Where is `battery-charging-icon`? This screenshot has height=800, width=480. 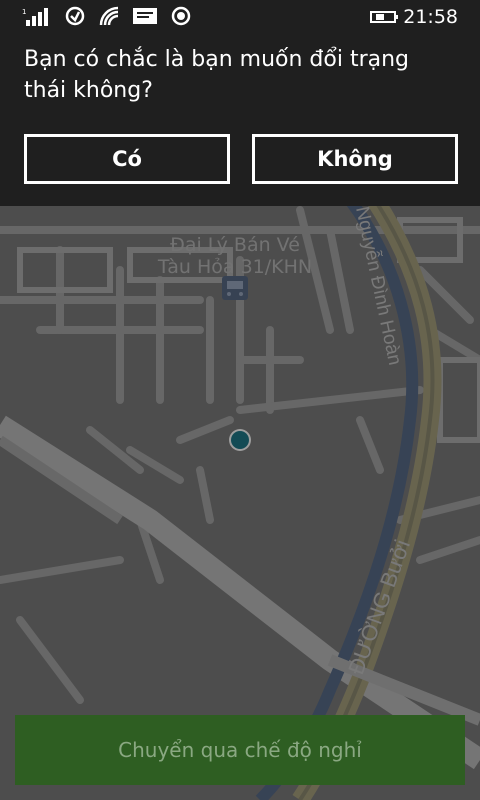
battery-charging-icon is located at coordinates (385, 19).